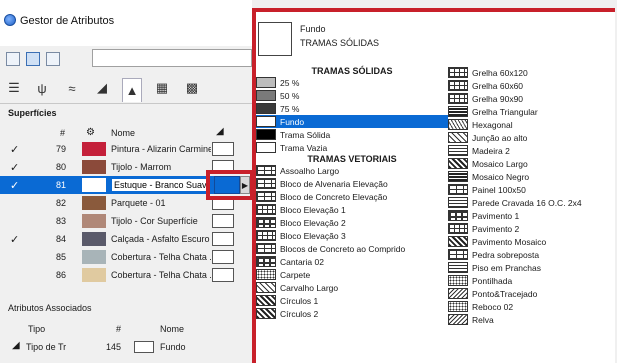 The image size is (617, 363). What do you see at coordinates (352, 82) in the screenshot?
I see `solid-fill-item: 25 %` at bounding box center [352, 82].